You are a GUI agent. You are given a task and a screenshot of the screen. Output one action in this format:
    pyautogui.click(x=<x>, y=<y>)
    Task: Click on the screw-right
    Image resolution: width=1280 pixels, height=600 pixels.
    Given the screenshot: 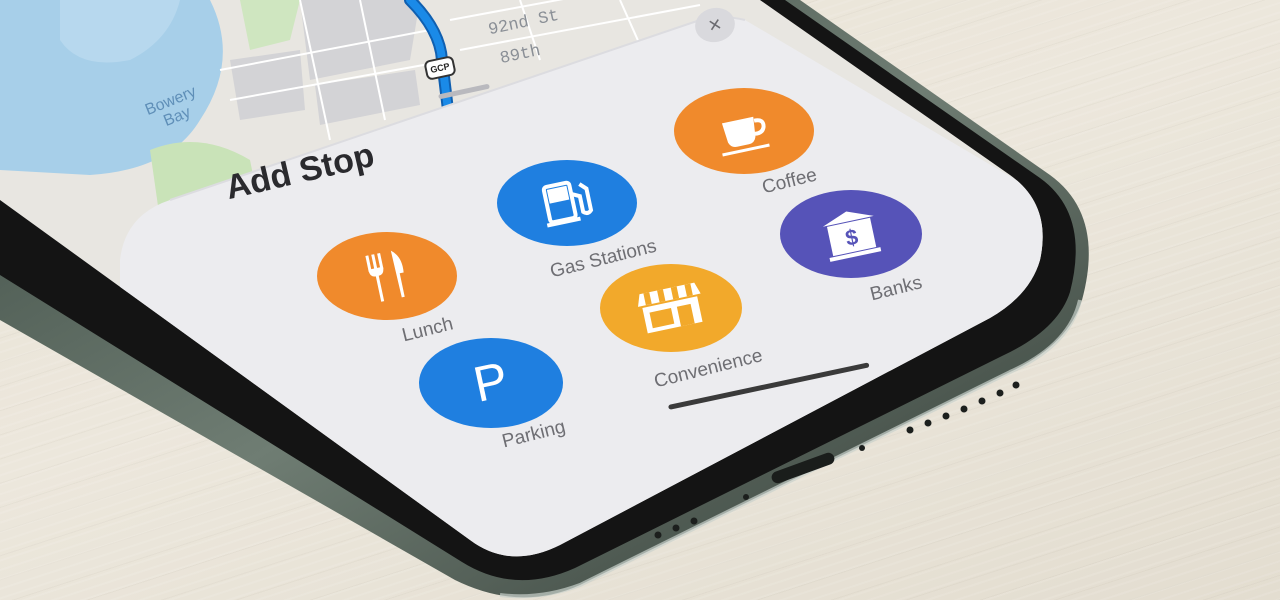 What is the action you would take?
    pyautogui.click(x=862, y=448)
    